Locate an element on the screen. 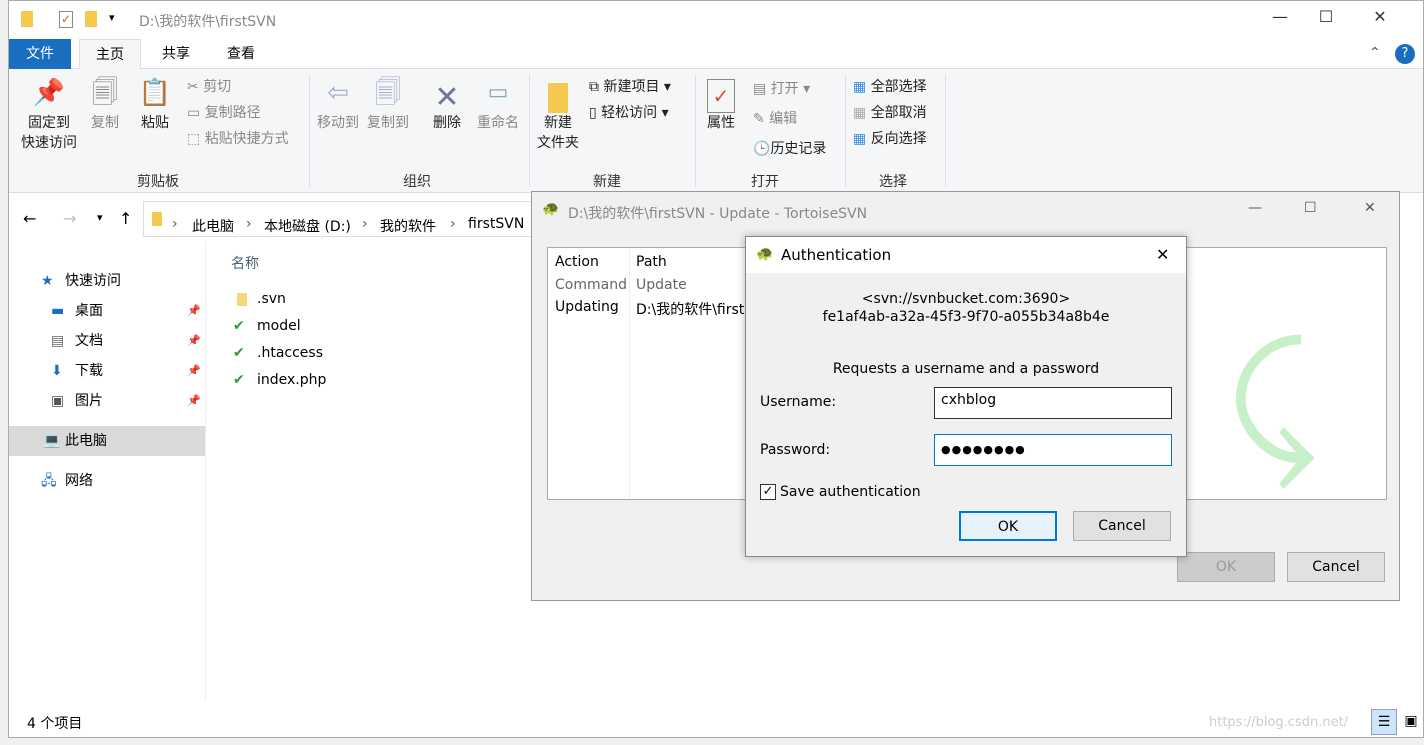 Image resolution: width=1424 pixels, height=745 pixels. history-button: 🕒历史记录 is located at coordinates (789, 149).